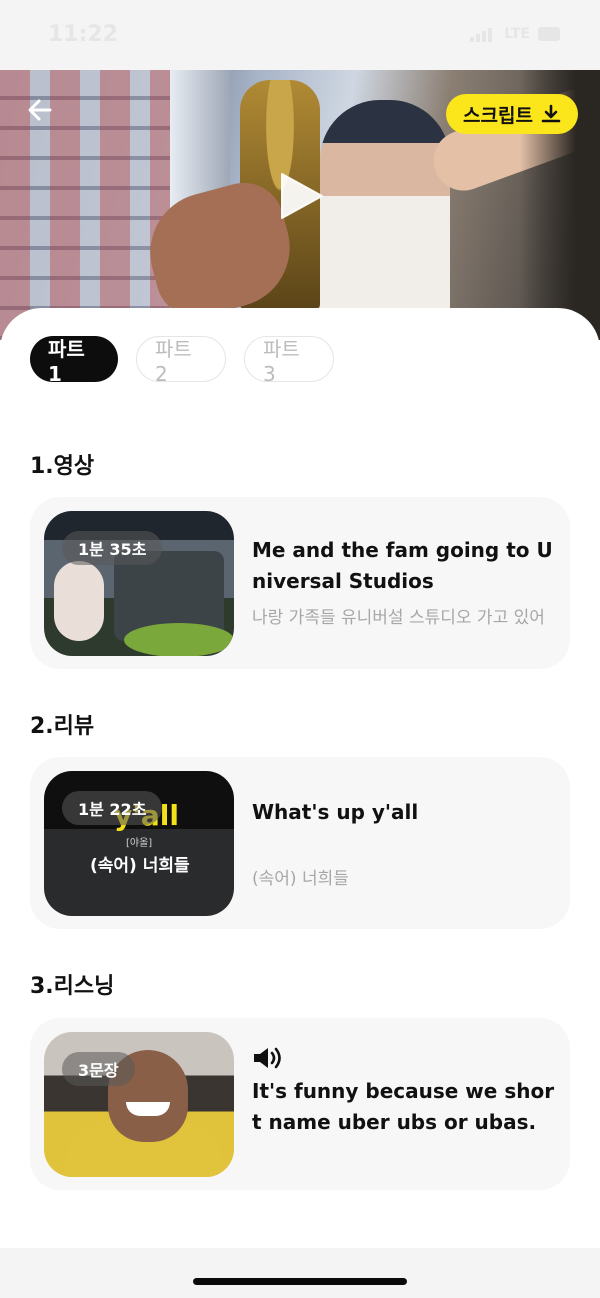  Describe the element at coordinates (62, 466) in the screenshot. I see `section-title-video: 1.영상` at that location.